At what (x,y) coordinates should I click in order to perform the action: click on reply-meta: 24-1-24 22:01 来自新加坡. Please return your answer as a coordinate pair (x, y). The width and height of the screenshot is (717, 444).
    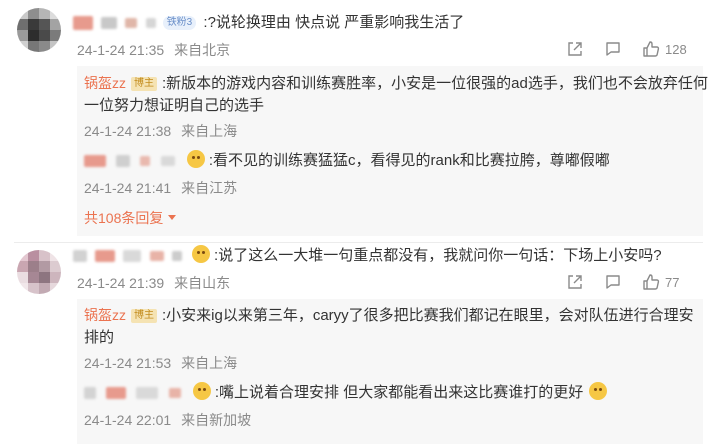
    Looking at the image, I should click on (167, 420).